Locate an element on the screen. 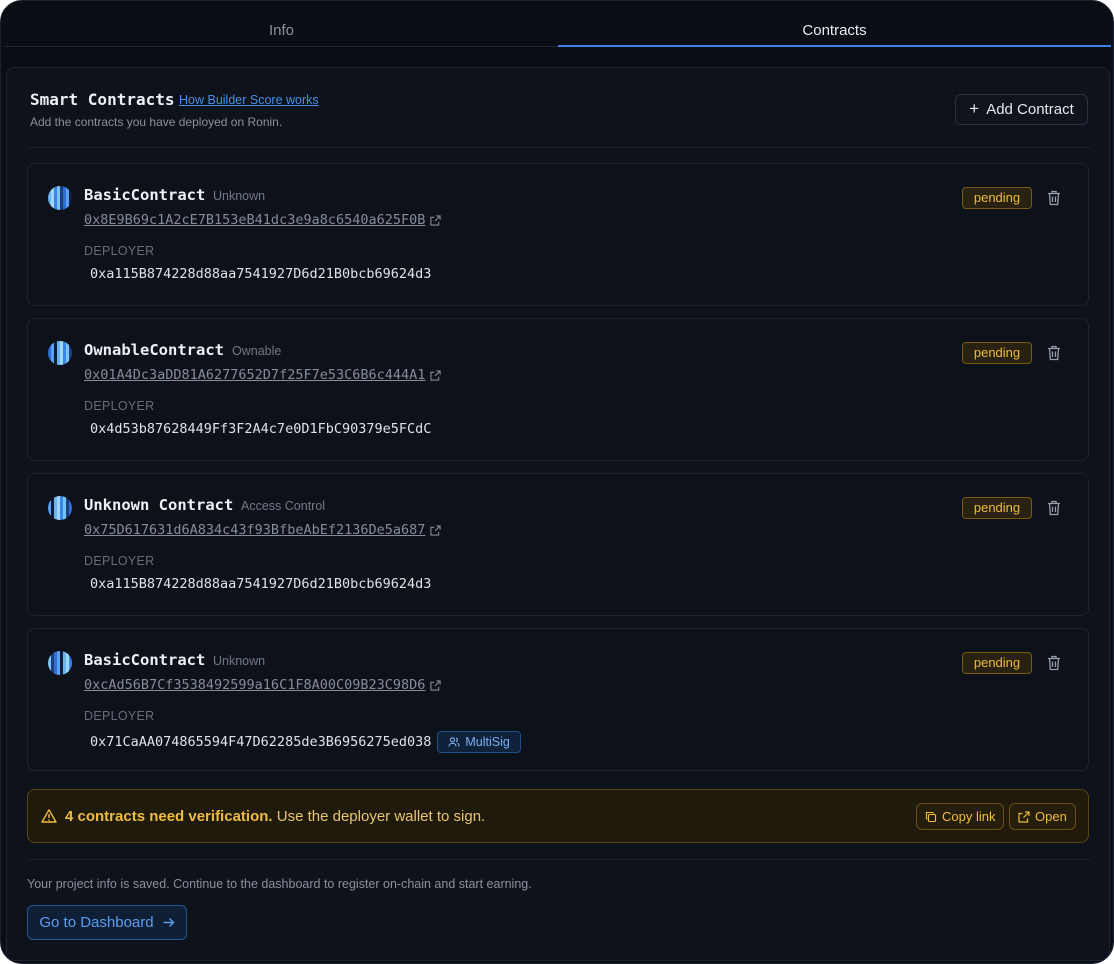  arrow-right-icon is located at coordinates (169, 922).